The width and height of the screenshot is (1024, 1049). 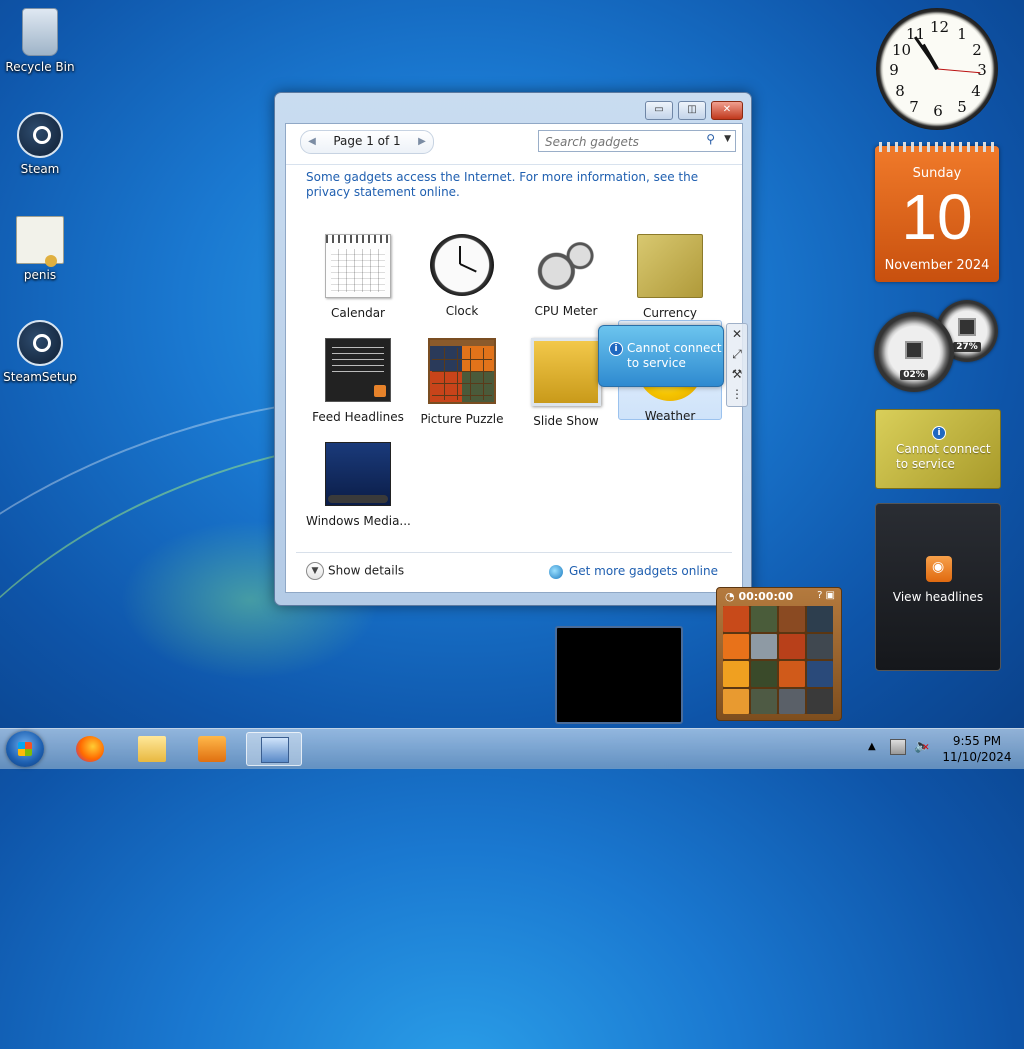 I want to click on gadget-tile-feed-headlines: Feed Headlines, so click(x=358, y=372).